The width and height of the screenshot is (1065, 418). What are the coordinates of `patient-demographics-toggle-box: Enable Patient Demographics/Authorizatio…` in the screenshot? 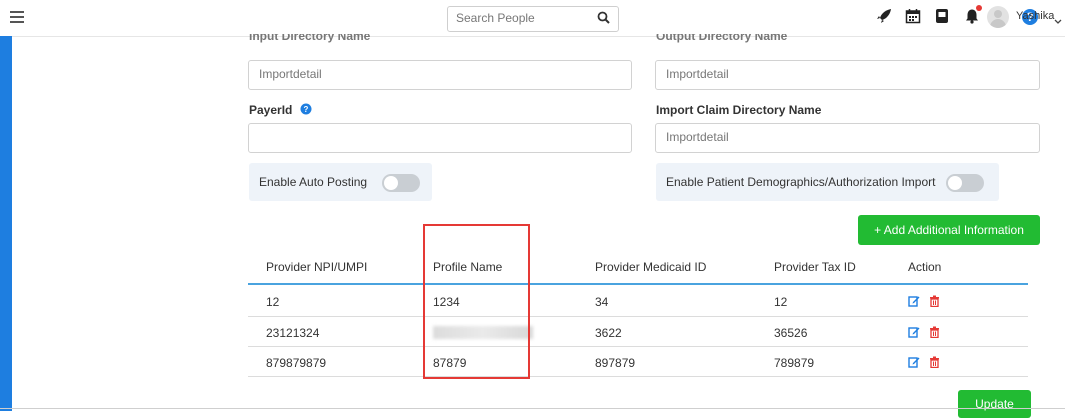 It's located at (827, 182).